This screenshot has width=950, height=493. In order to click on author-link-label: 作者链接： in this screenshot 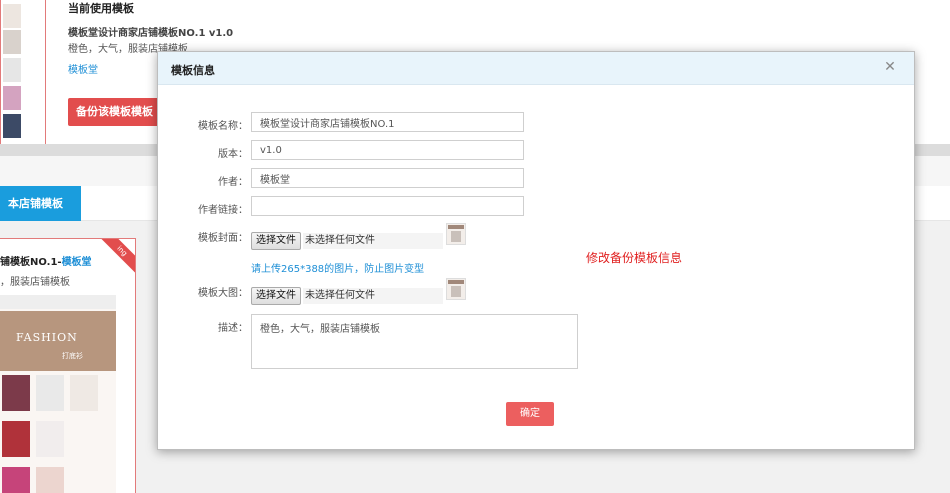, I will do `click(223, 210)`.